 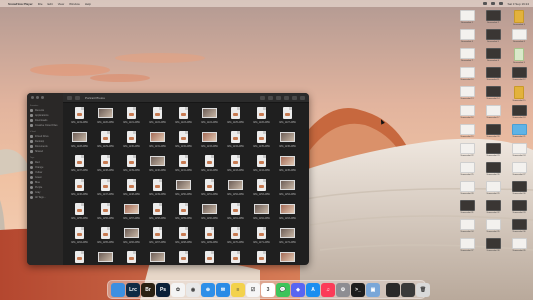 I want to click on file-item: IMG_1256.ARW, so click(x=105, y=214).